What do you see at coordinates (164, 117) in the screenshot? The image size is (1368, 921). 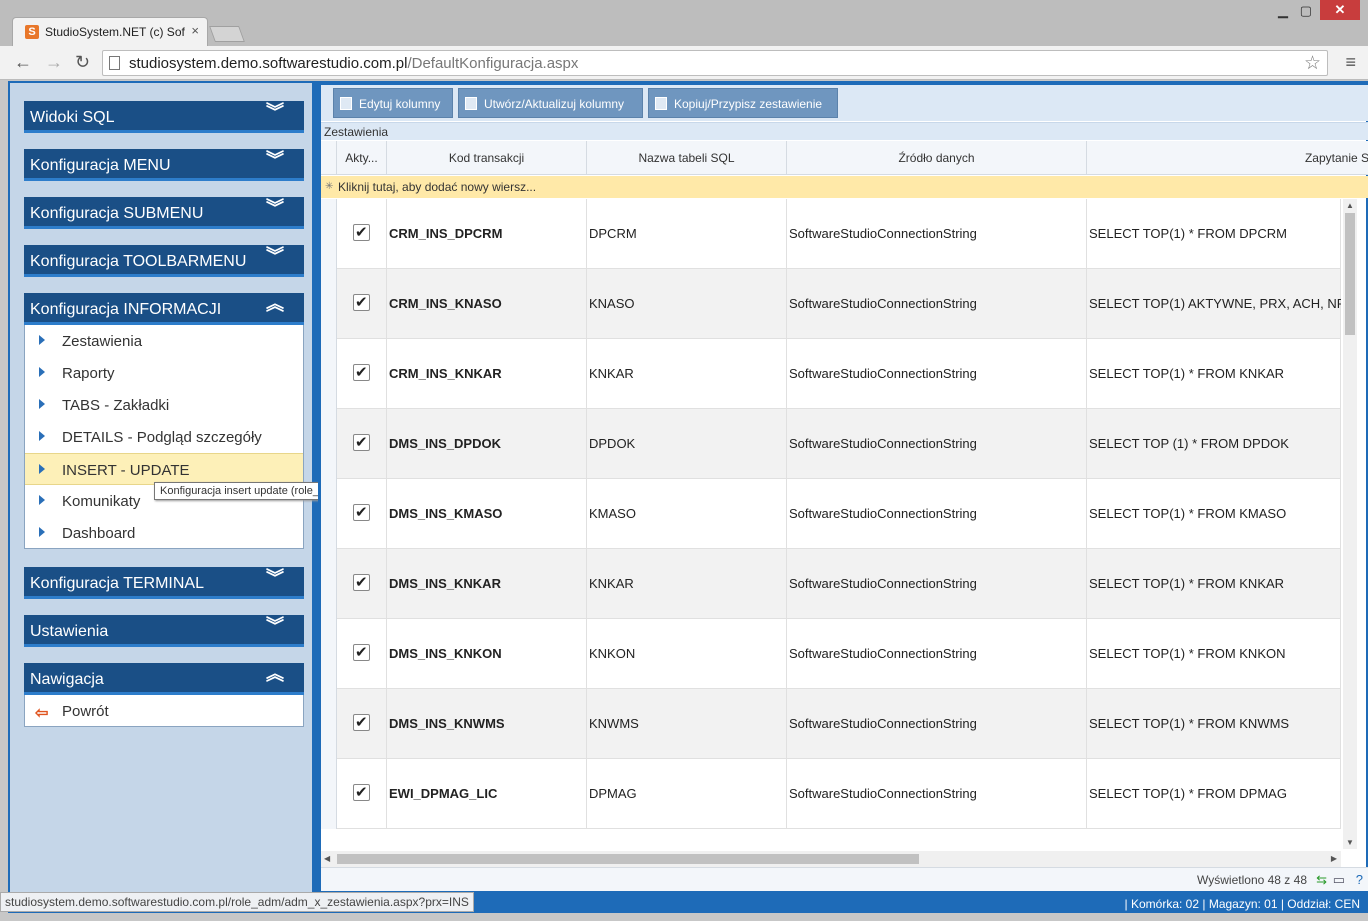 I see `panel-widoki-sql: Widoki SQL ︾` at bounding box center [164, 117].